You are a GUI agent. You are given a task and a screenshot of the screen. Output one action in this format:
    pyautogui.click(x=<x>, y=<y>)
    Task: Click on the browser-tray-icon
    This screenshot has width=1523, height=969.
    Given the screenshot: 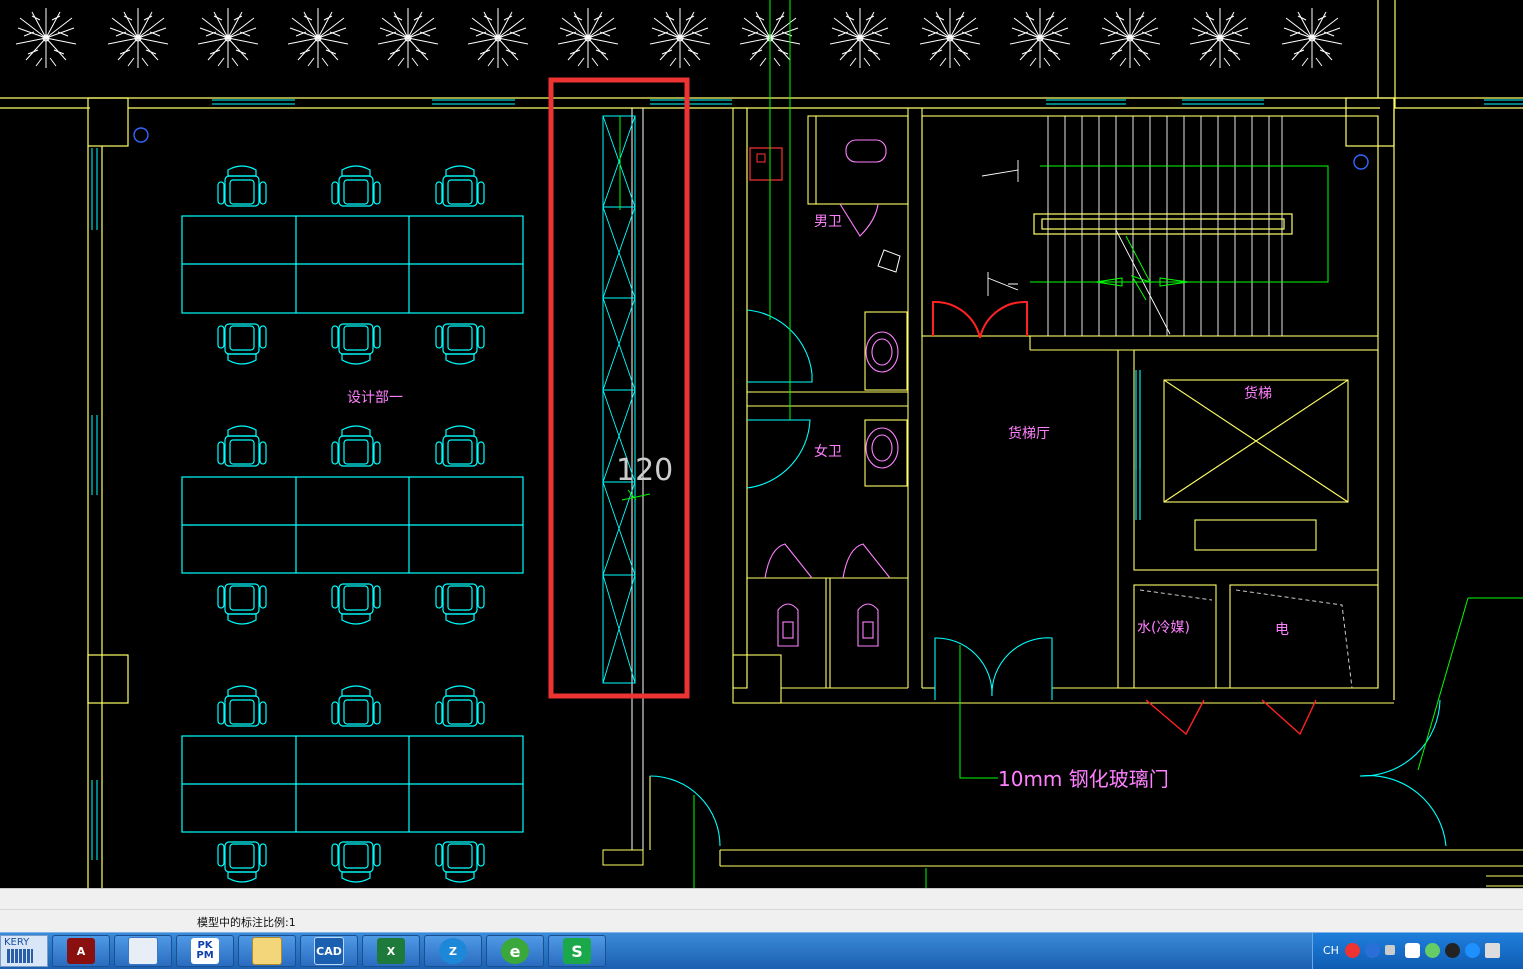 What is the action you would take?
    pyautogui.click(x=1472, y=950)
    